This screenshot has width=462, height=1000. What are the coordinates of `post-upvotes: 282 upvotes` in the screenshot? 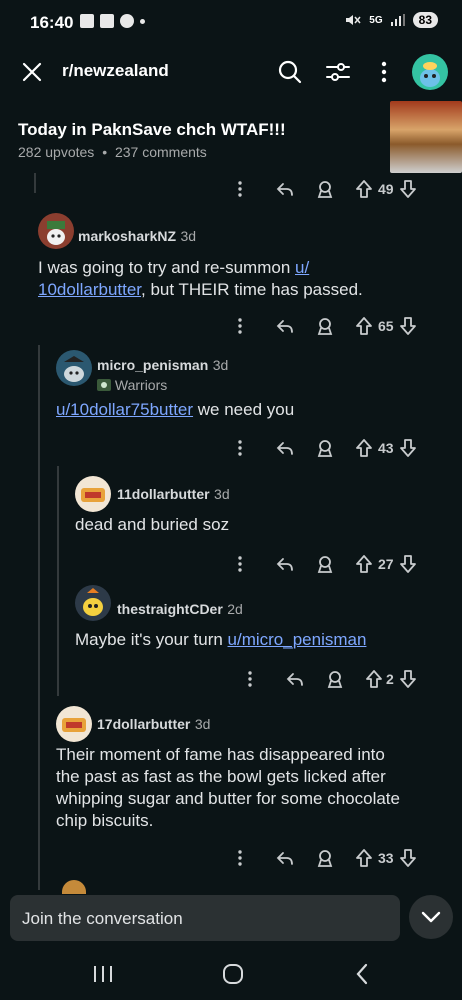 It's located at (56, 152).